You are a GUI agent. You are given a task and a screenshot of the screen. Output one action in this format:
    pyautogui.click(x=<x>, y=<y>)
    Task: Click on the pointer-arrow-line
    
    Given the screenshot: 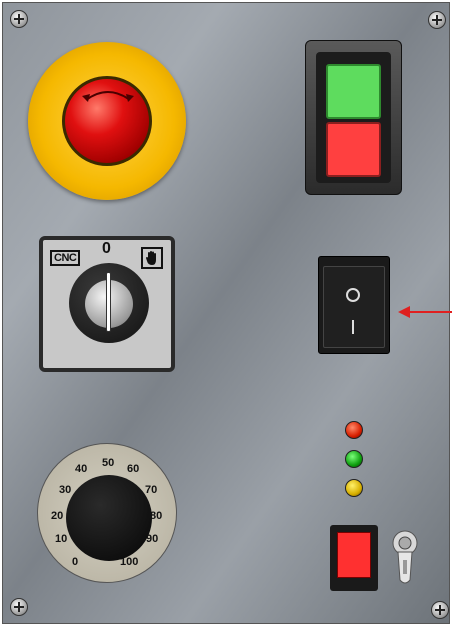 What is the action you would take?
    pyautogui.click(x=430, y=312)
    